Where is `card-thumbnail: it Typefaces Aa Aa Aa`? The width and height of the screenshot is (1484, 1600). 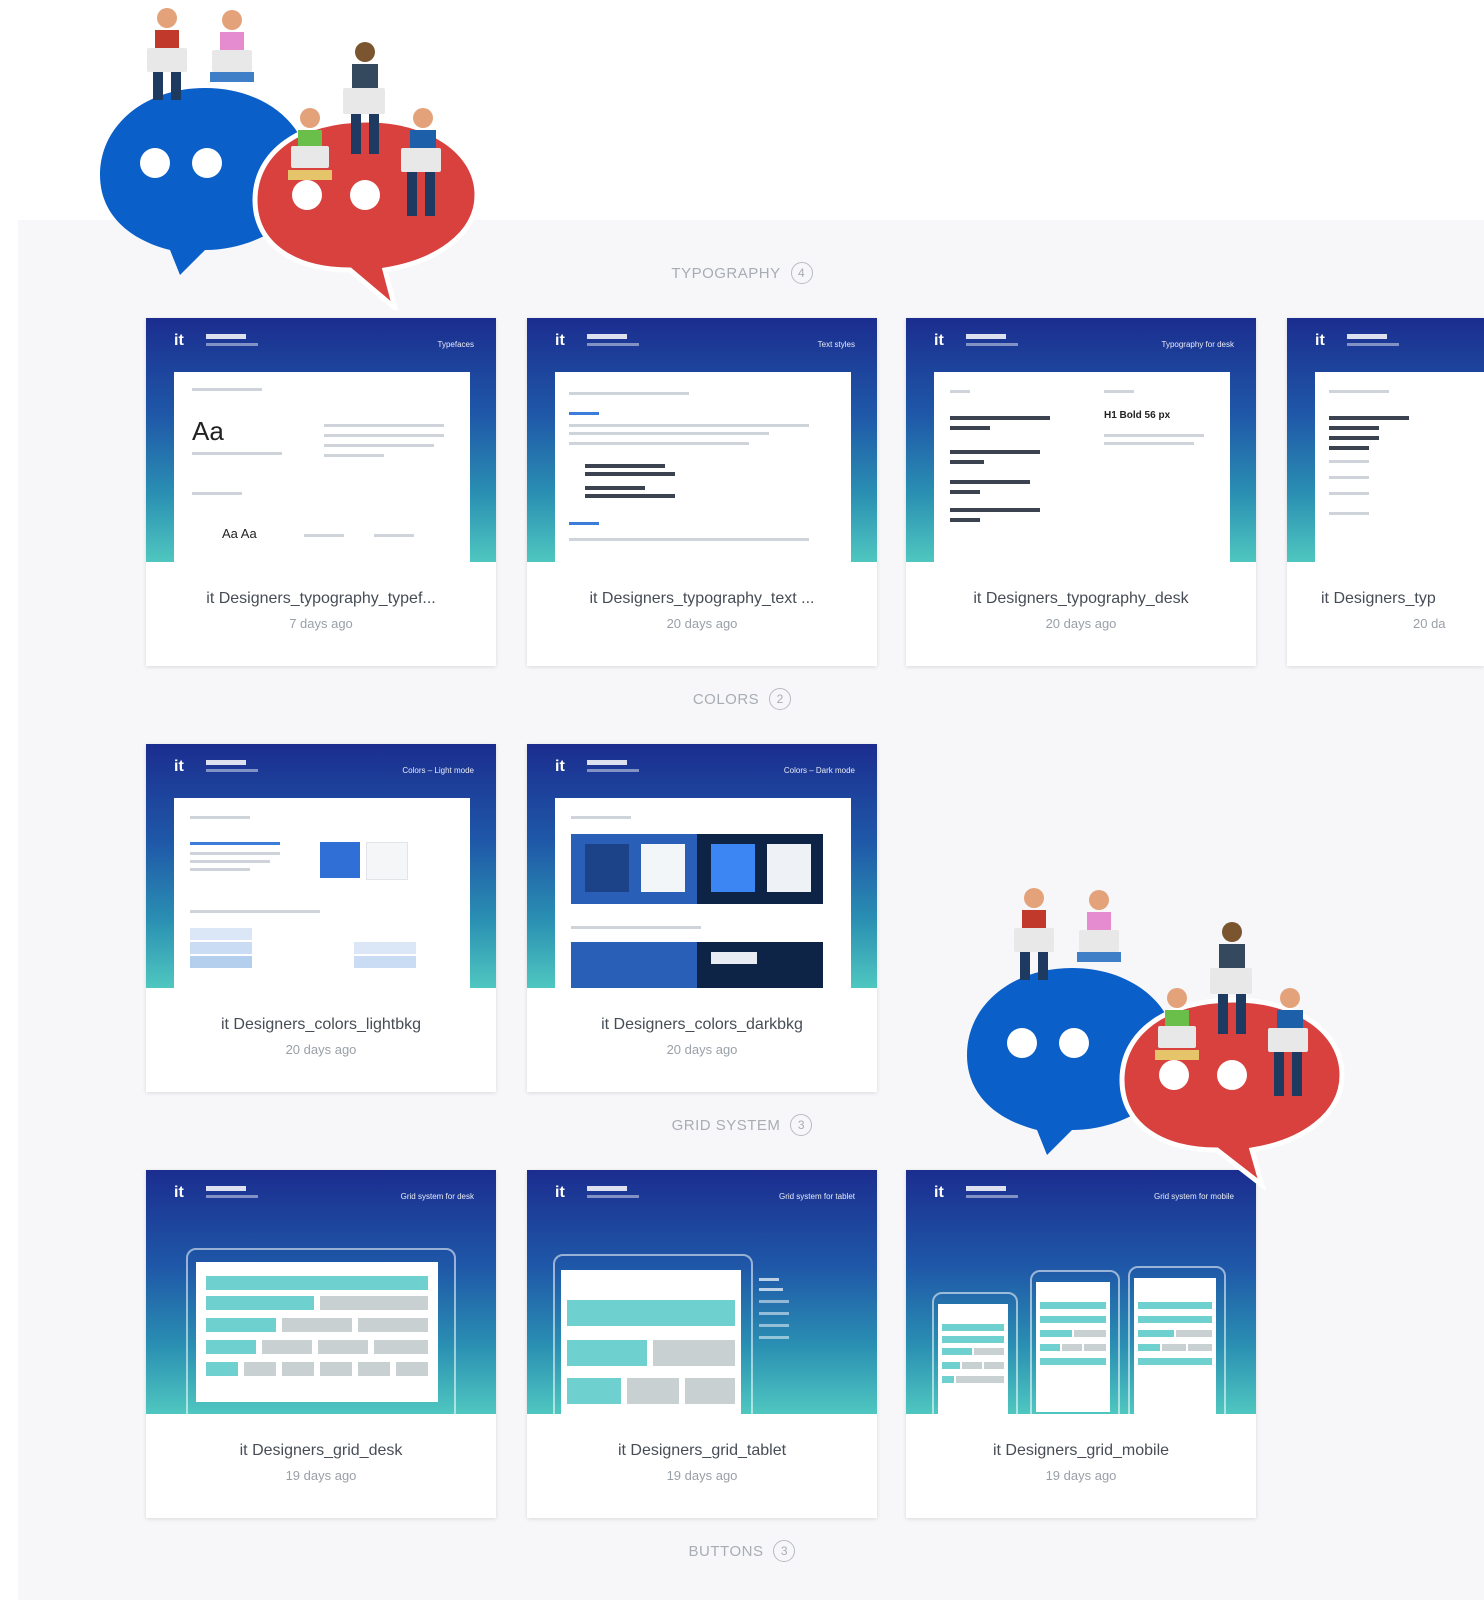
card-thumbnail: it Typefaces Aa Aa Aa is located at coordinates (321, 440).